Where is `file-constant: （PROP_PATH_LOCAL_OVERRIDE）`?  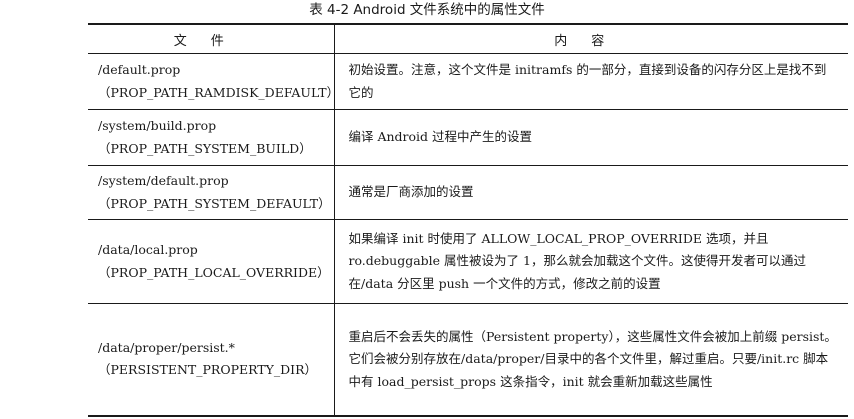 file-constant: （PROP_PATH_LOCAL_OVERRIDE） is located at coordinates (214, 272).